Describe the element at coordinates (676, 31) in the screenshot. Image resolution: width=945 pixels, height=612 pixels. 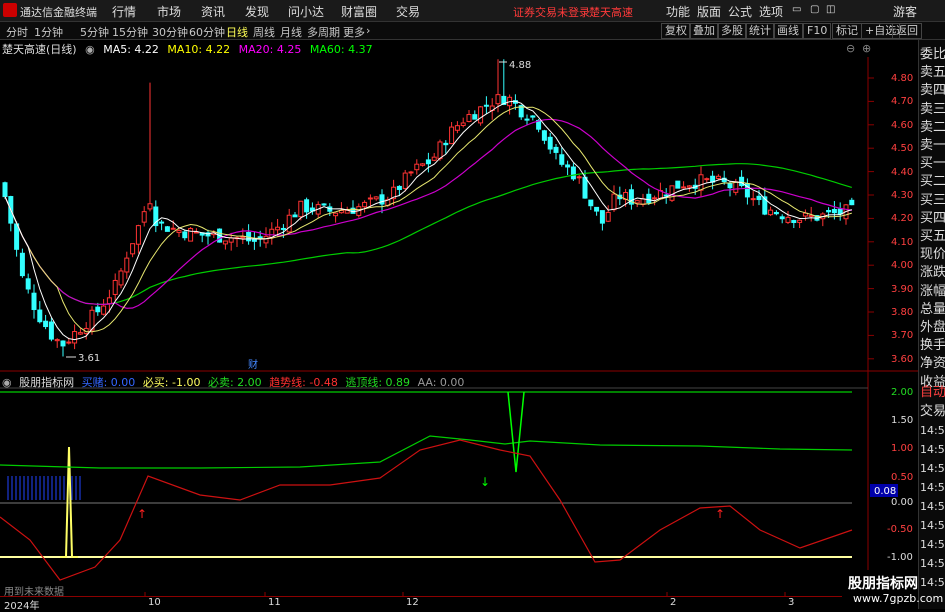
I see `adjust-button: 复权` at that location.